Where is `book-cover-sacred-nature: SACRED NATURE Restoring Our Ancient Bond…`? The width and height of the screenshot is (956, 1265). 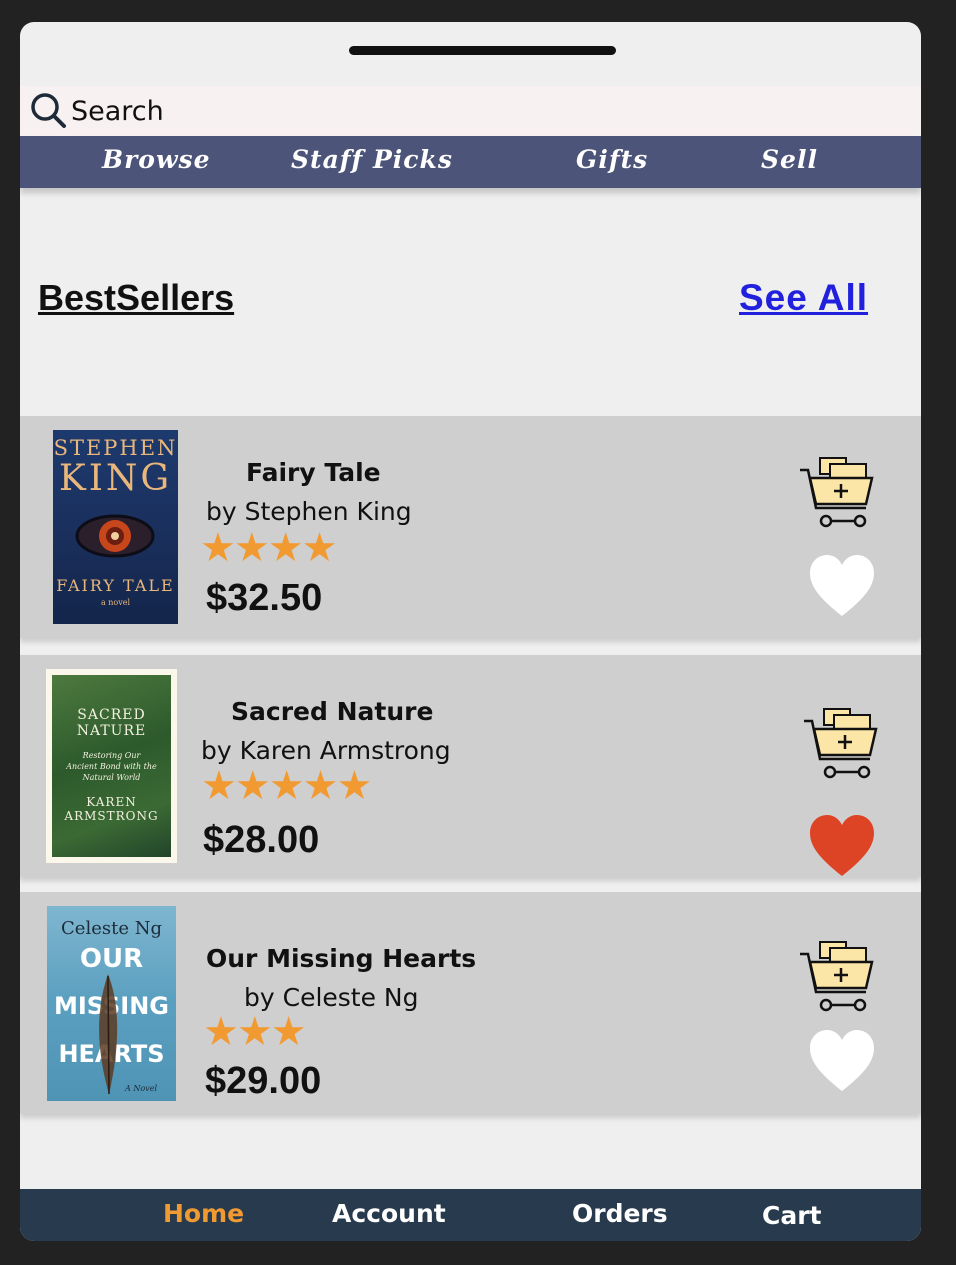 book-cover-sacred-nature: SACRED NATURE Restoring Our Ancient Bond… is located at coordinates (111, 766).